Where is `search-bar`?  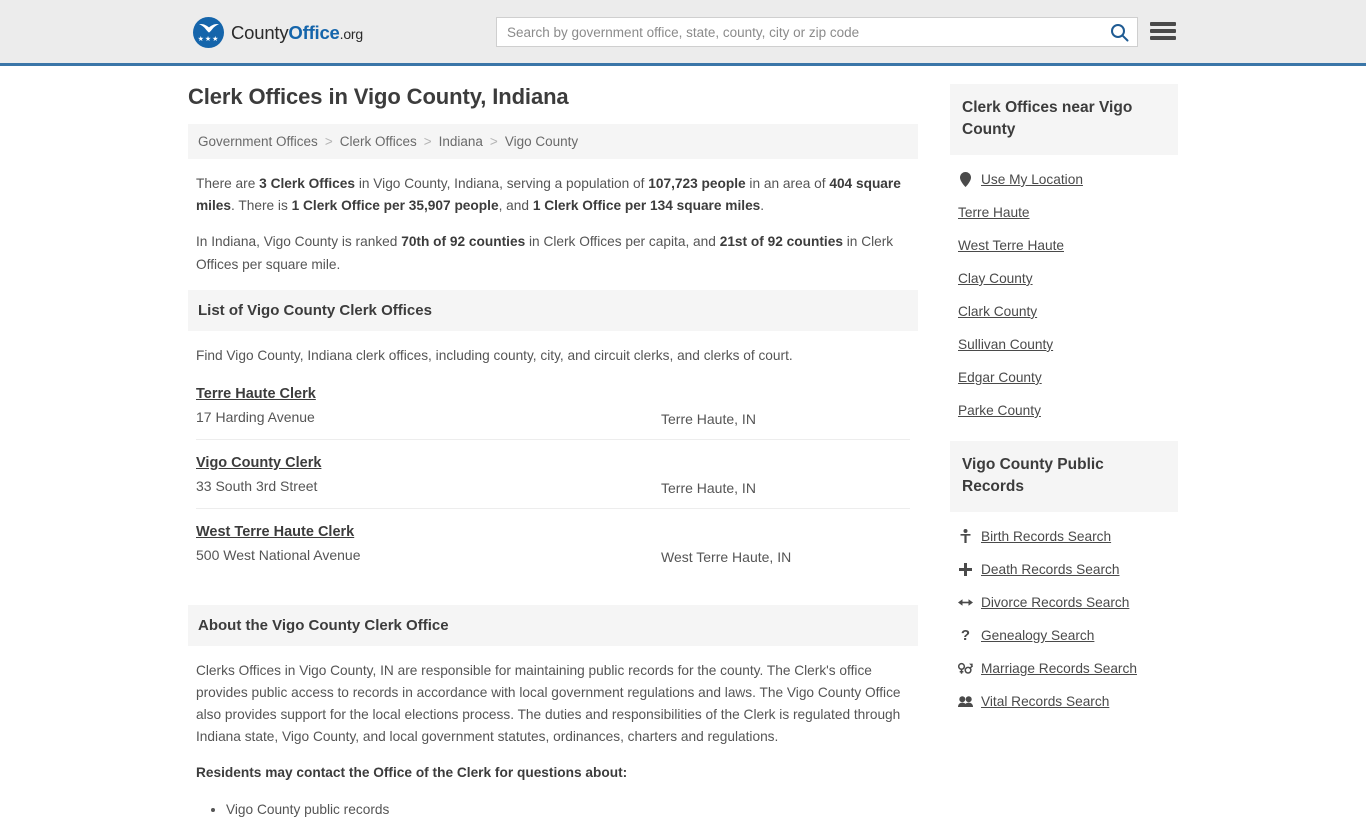 search-bar is located at coordinates (817, 32).